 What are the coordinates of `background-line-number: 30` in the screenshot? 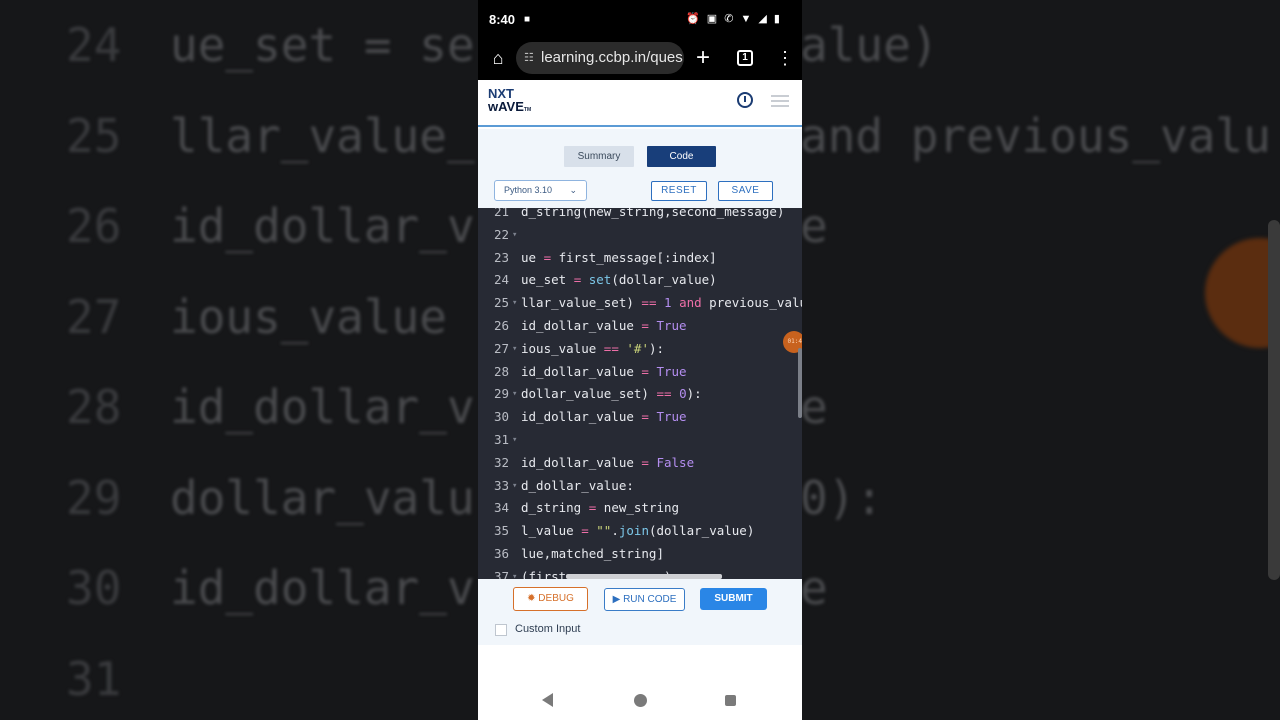 It's located at (94, 588).